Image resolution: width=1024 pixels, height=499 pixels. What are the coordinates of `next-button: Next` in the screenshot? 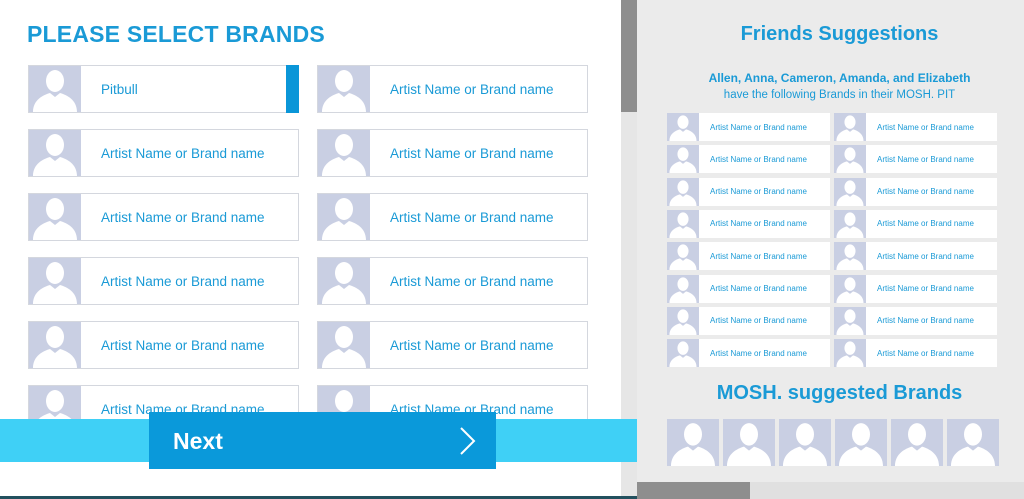 It's located at (322, 440).